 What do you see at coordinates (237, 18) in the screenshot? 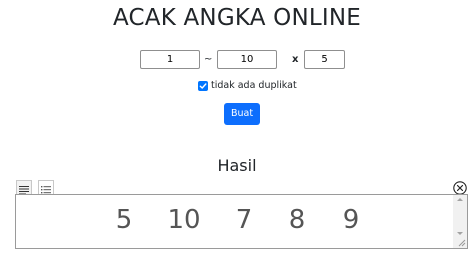
I see `page-title: ACAK ANGKA ONLINE` at bounding box center [237, 18].